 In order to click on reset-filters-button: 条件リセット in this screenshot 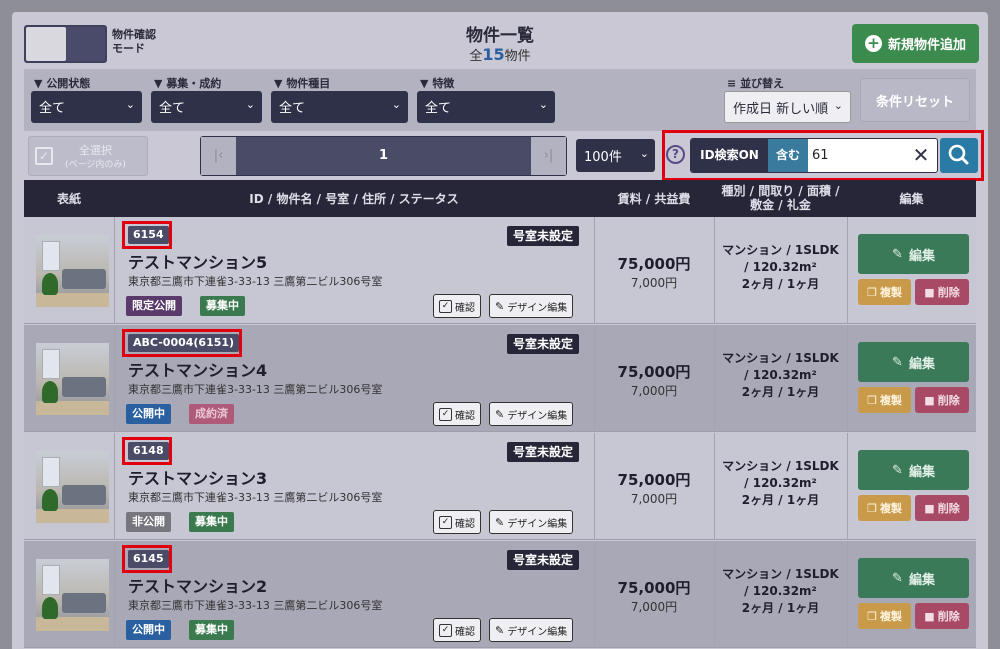, I will do `click(915, 100)`.